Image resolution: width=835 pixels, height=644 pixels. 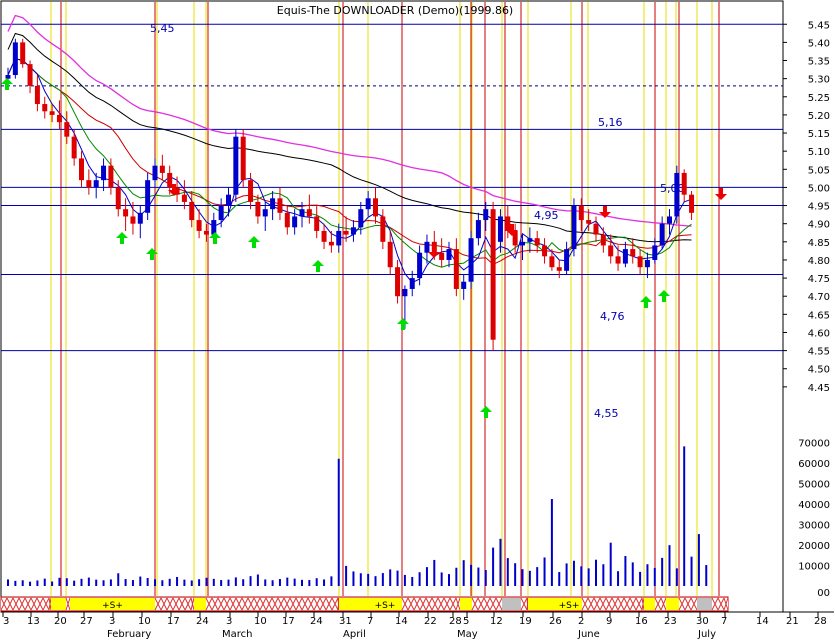 What do you see at coordinates (819, 279) in the screenshot?
I see `price-tick-label: 4.75` at bounding box center [819, 279].